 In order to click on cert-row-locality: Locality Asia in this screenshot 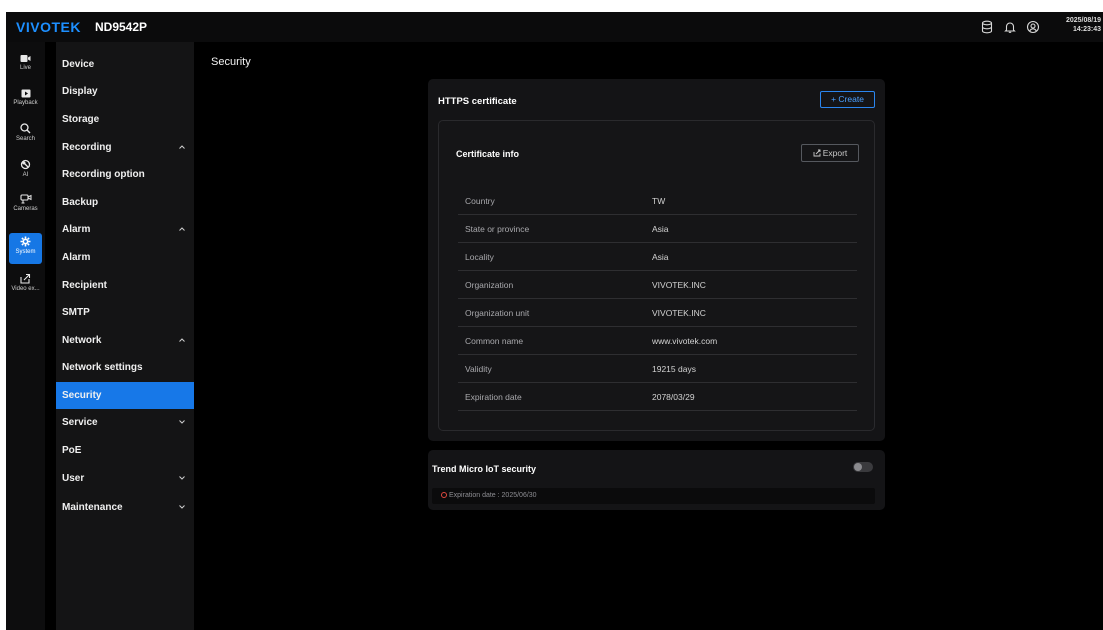, I will do `click(657, 257)`.